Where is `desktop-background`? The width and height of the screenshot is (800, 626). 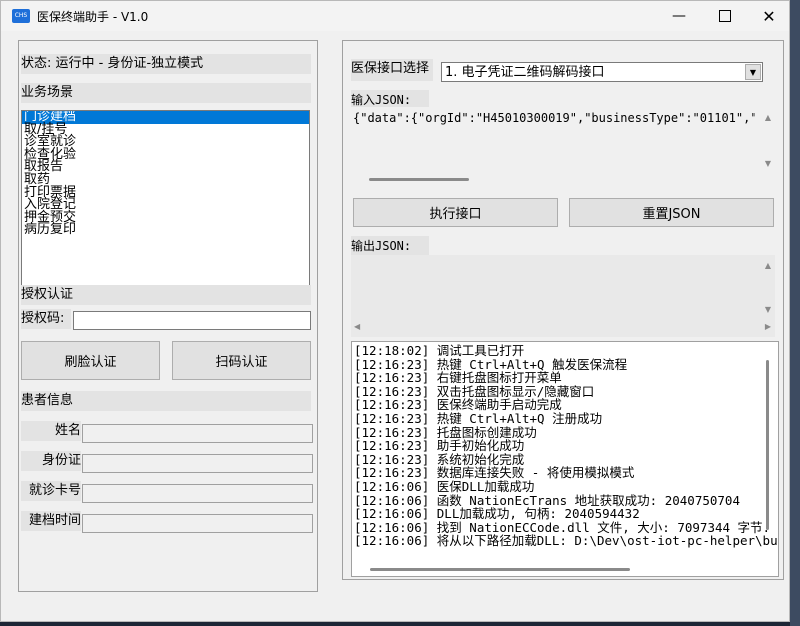 desktop-background is located at coordinates (795, 313).